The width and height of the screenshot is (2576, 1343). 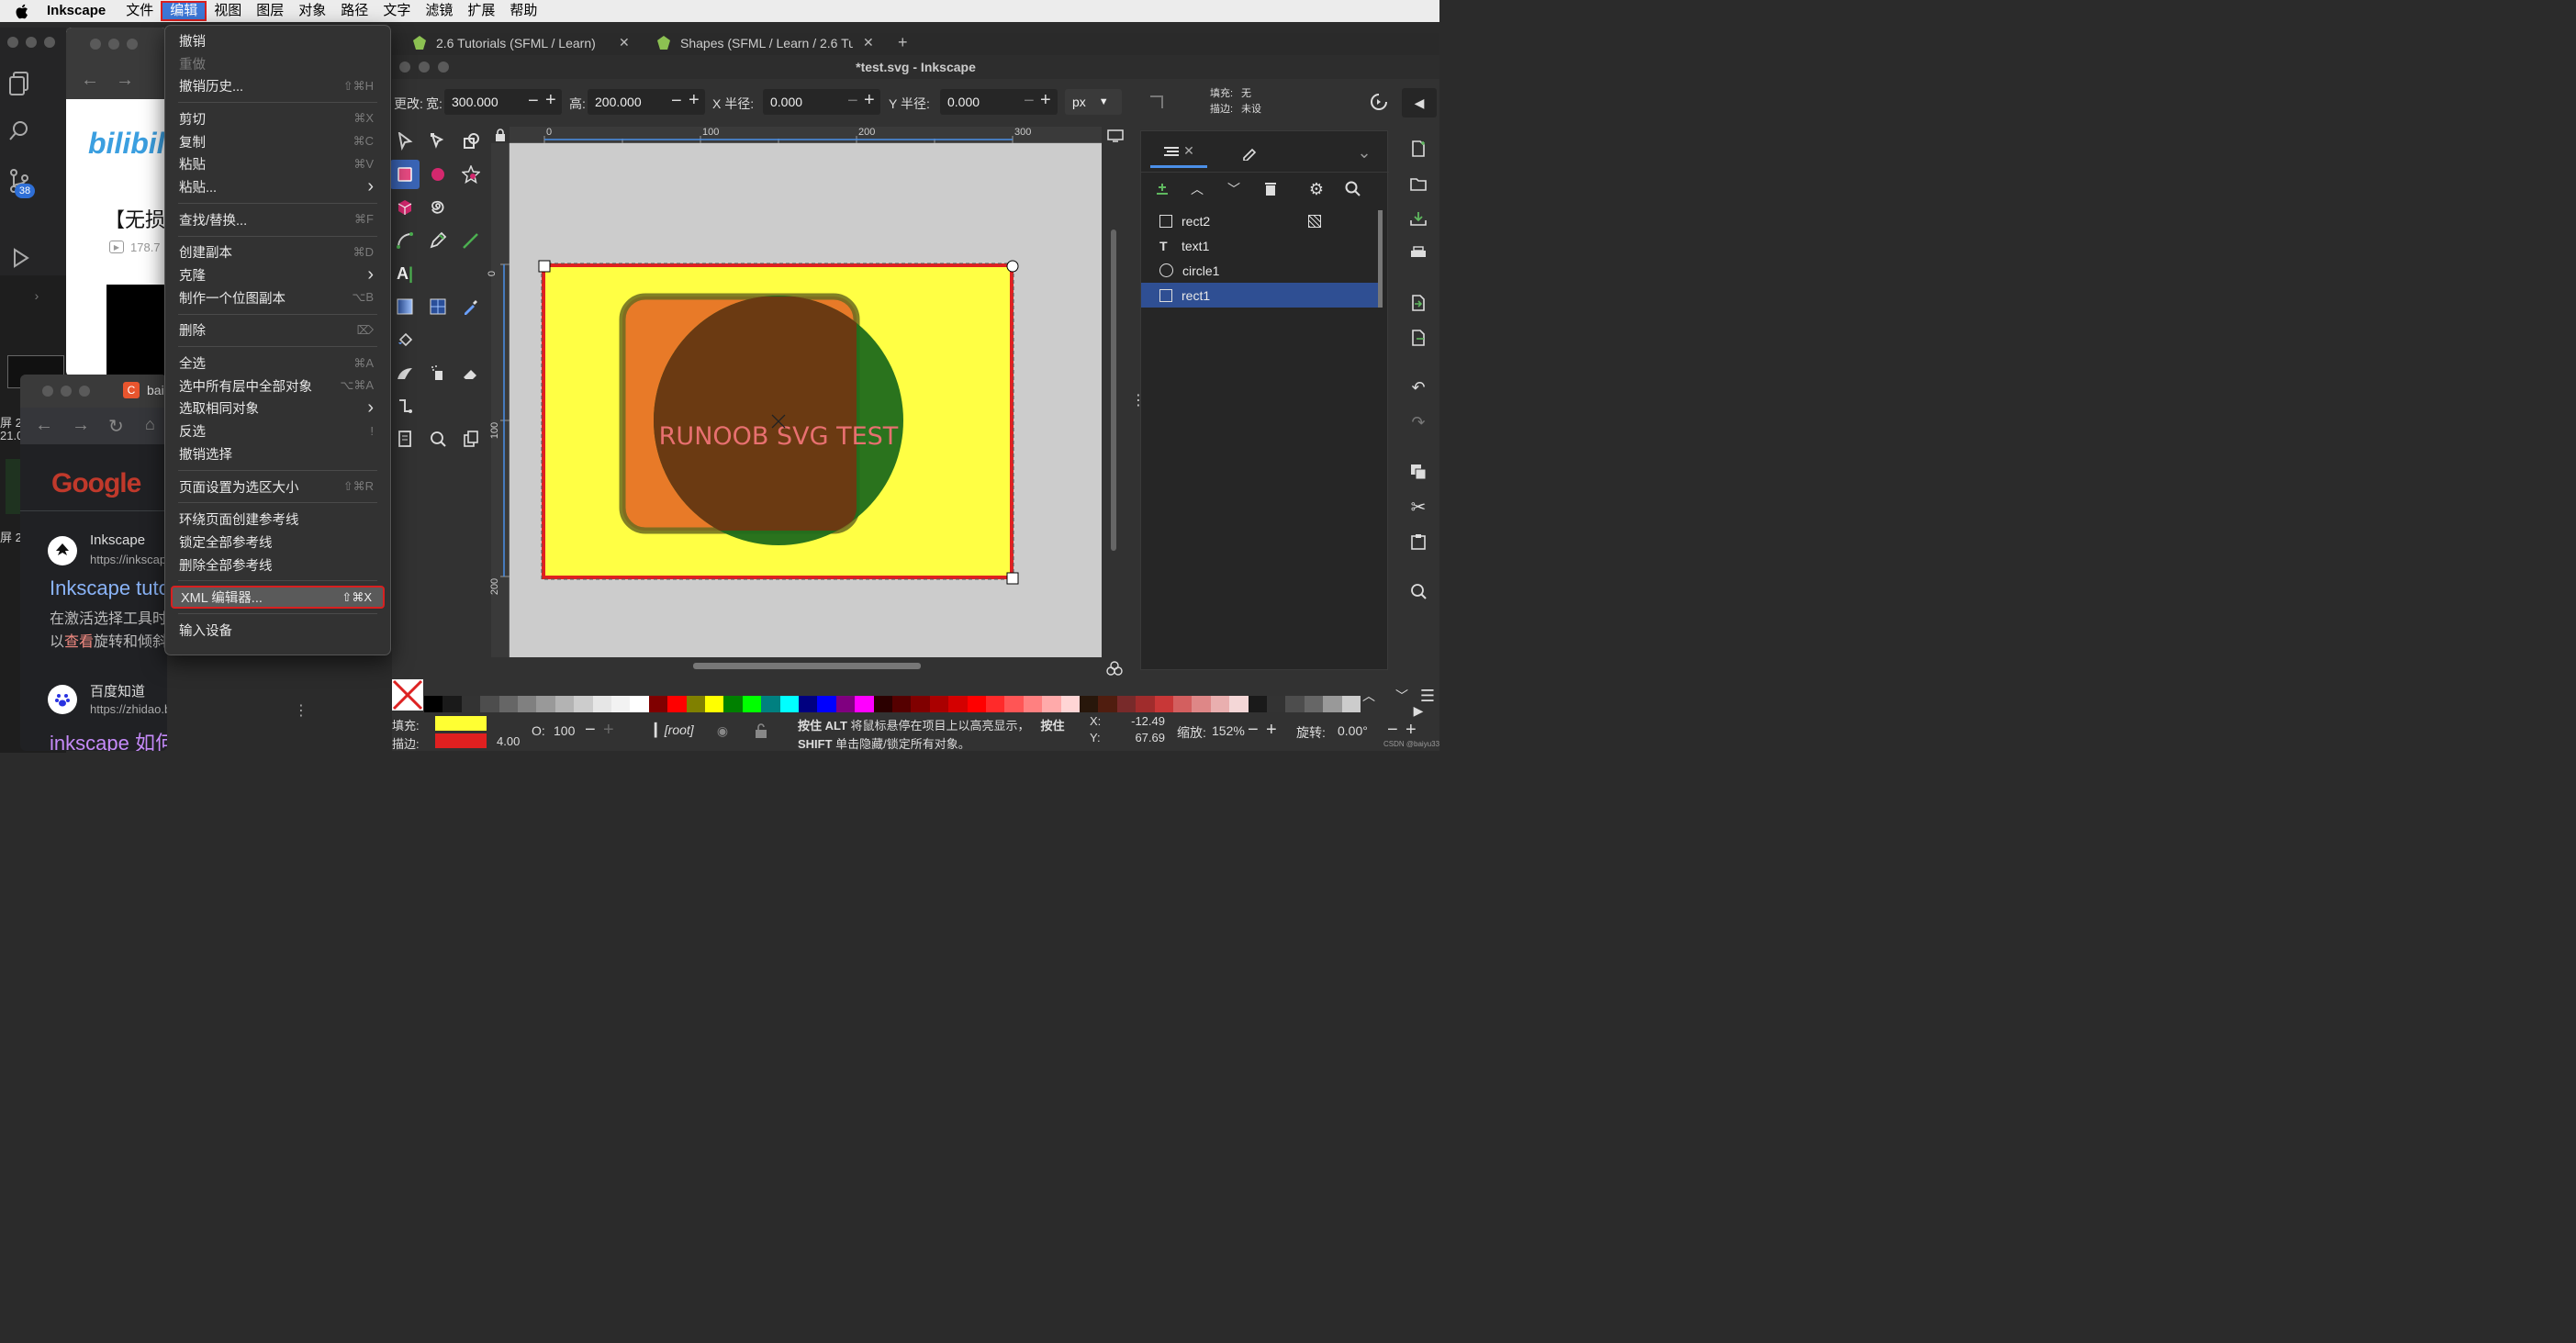 What do you see at coordinates (277, 40) in the screenshot?
I see `menu-item: 撤销` at bounding box center [277, 40].